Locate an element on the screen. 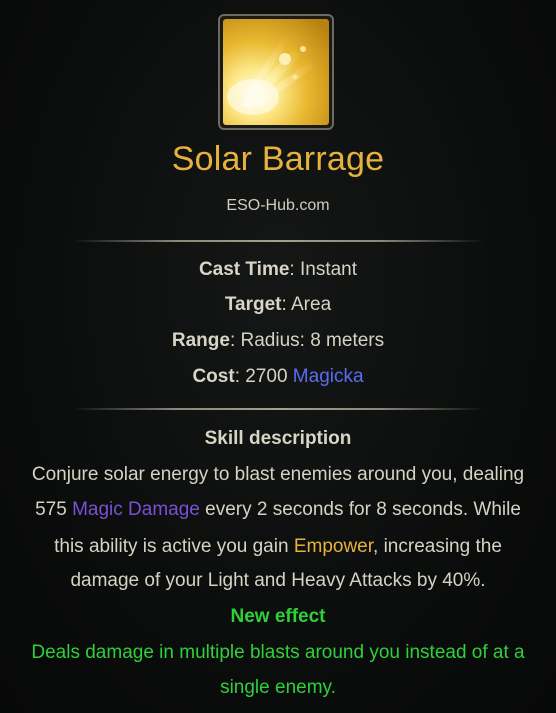 The width and height of the screenshot is (556, 713). stat-cost: Cost: 2700 Magicka is located at coordinates (278, 377).